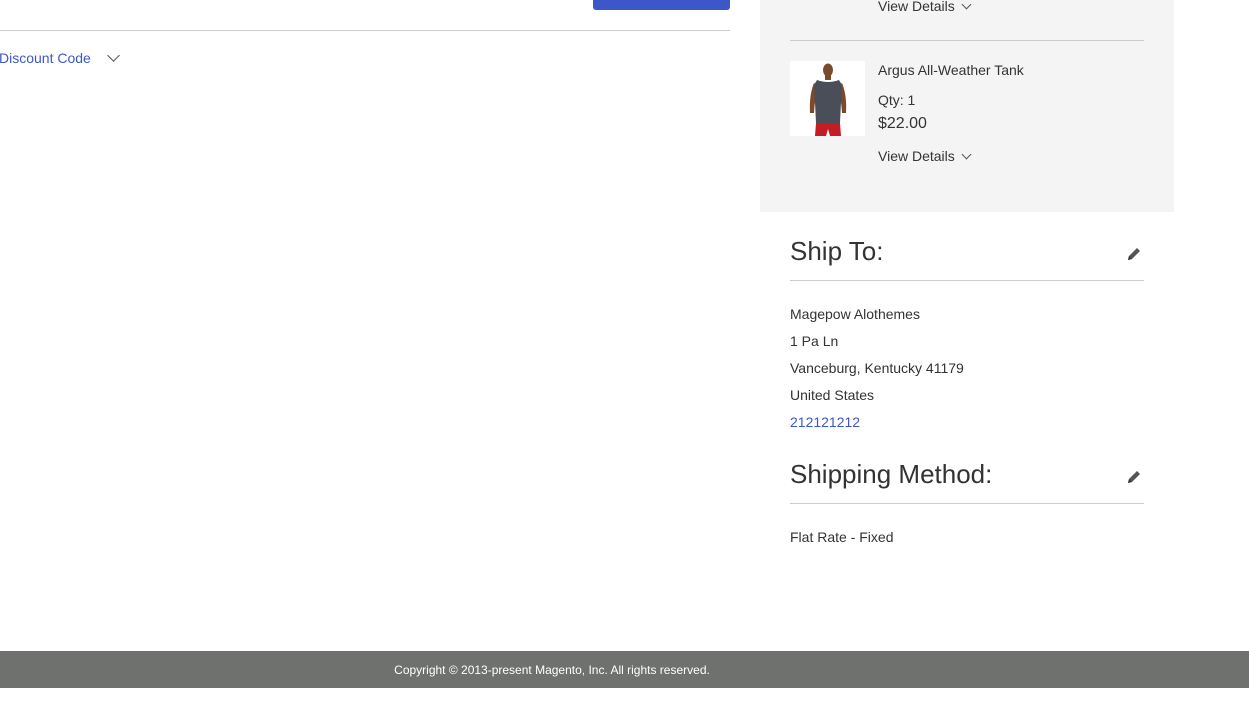  I want to click on product-image-icon, so click(827, 98).